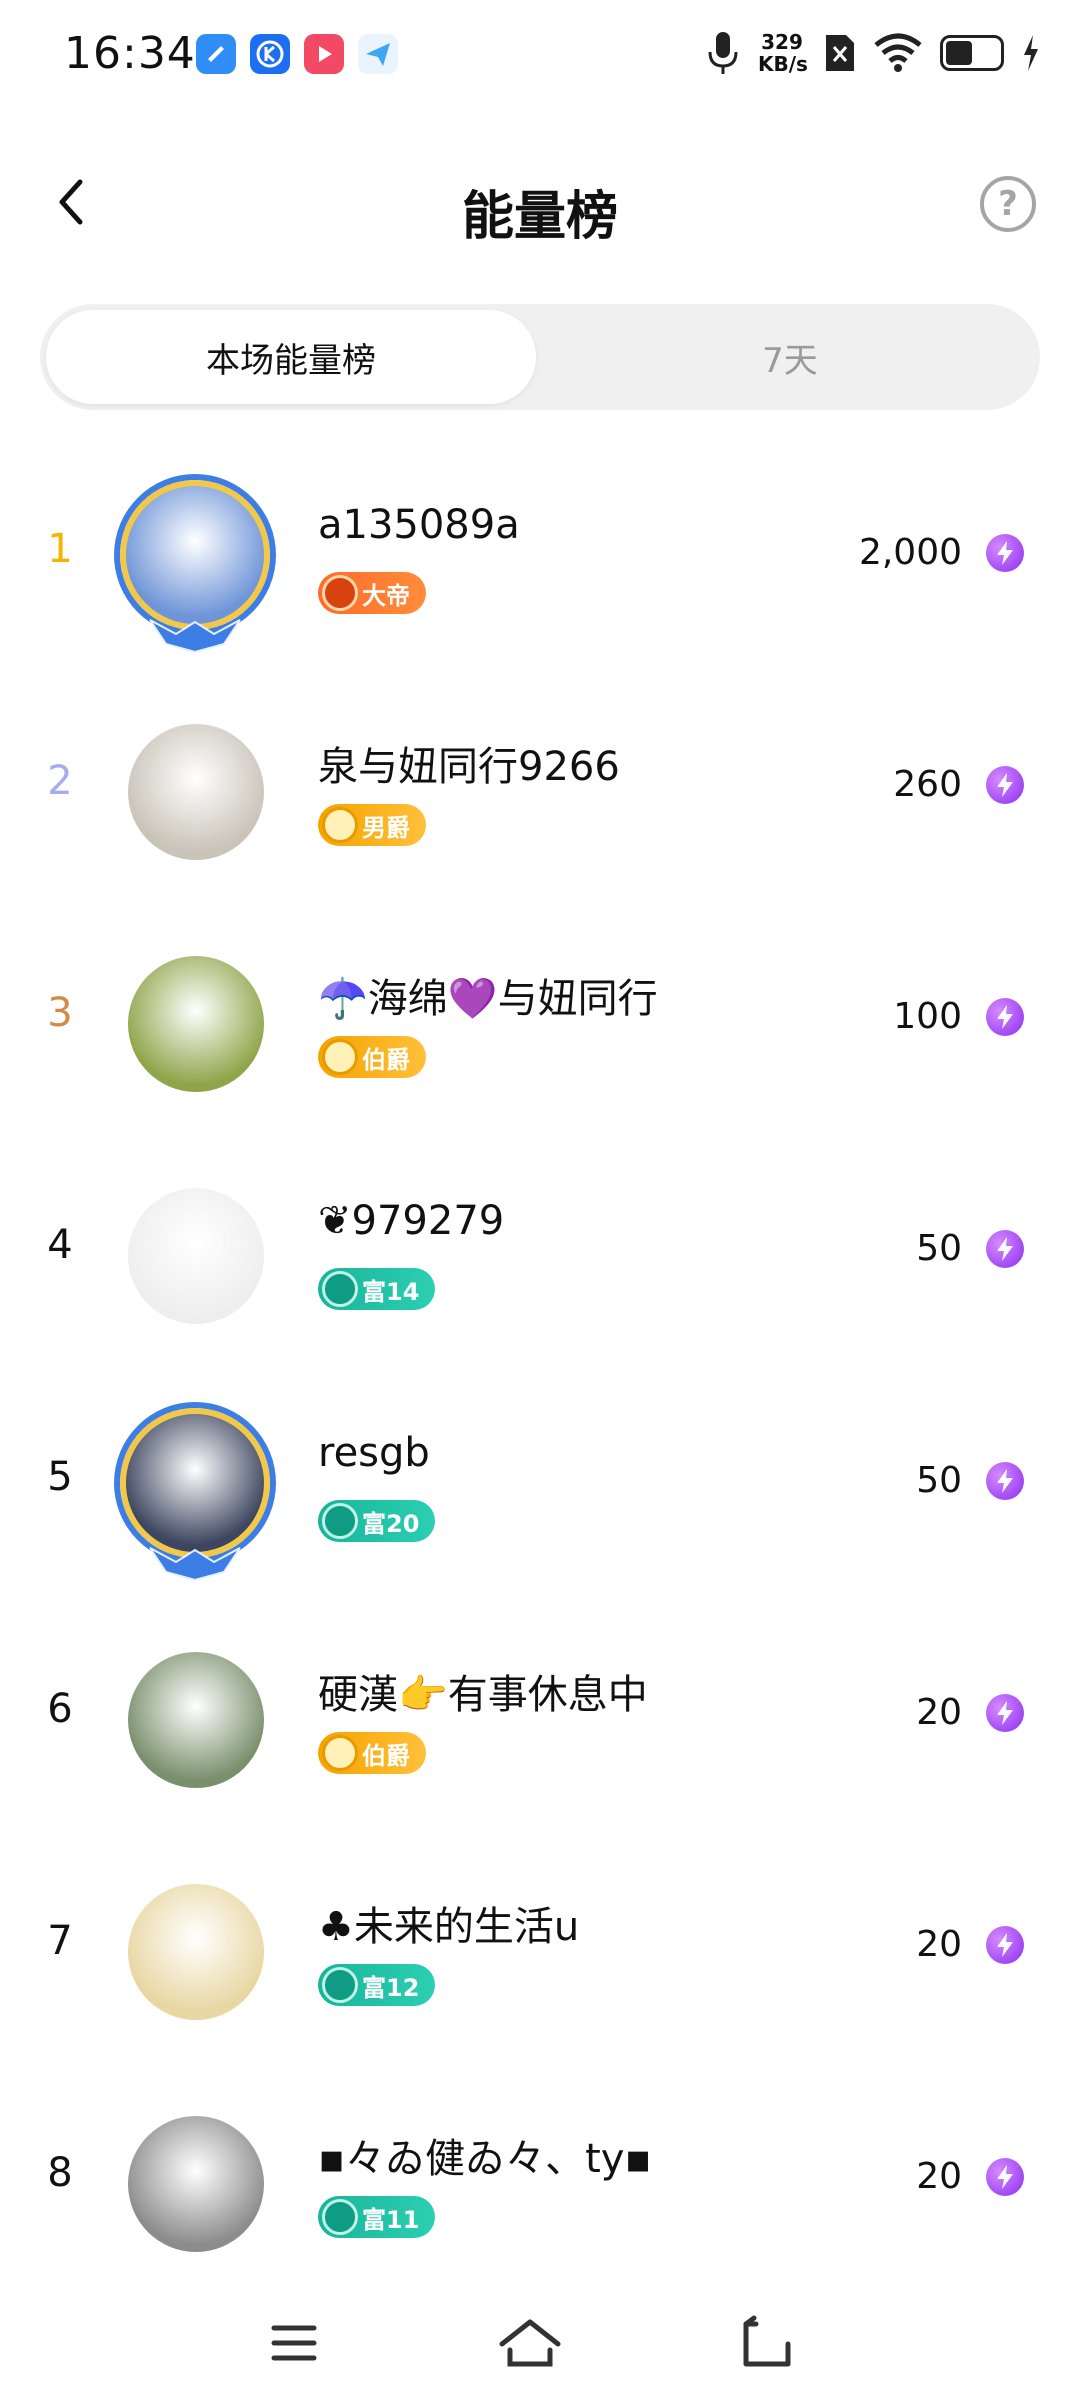 This screenshot has height=2400, width=1080. What do you see at coordinates (483, 1695) in the screenshot?
I see `user-name: 硬漢👉有事休息中` at bounding box center [483, 1695].